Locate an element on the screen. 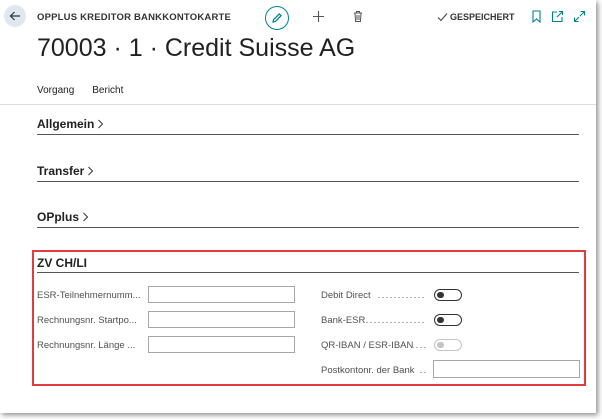 Image resolution: width=602 pixels, height=419 pixels. checkmark-icon is located at coordinates (442, 17).